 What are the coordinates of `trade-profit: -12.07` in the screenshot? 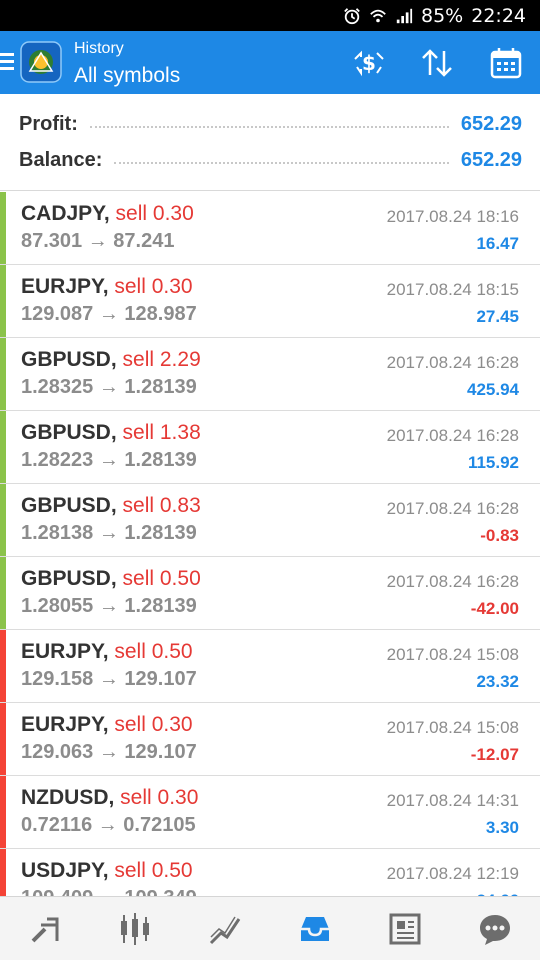 It's located at (494, 754).